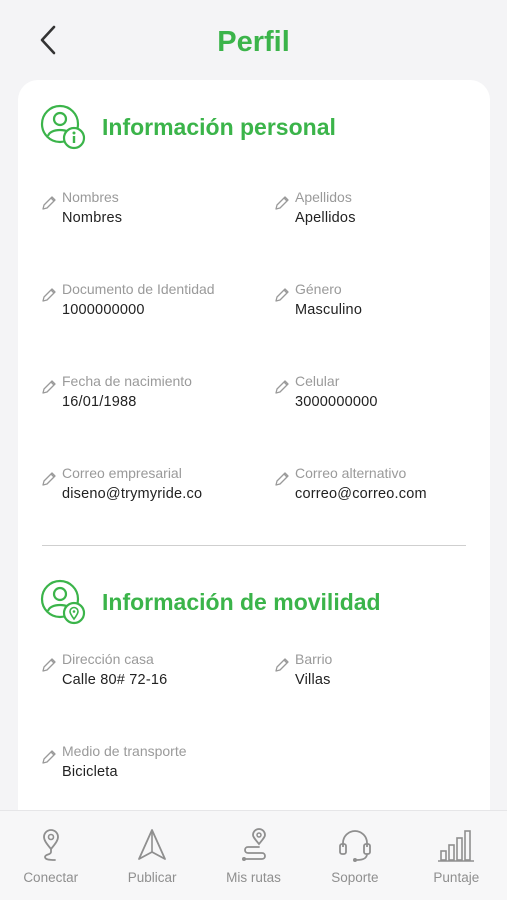 This screenshot has width=507, height=900. What do you see at coordinates (127, 381) in the screenshot?
I see `field-label: Fecha de nacimiento` at bounding box center [127, 381].